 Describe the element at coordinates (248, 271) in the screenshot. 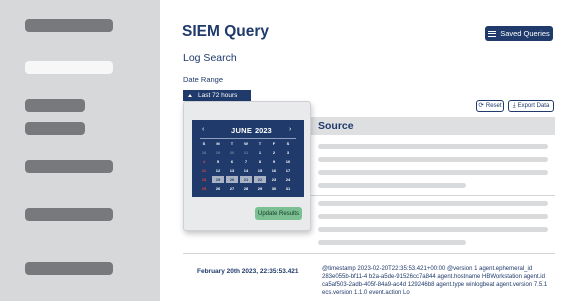

I see `row-timestamp: February 20th 2023, 22:35:53.421` at that location.